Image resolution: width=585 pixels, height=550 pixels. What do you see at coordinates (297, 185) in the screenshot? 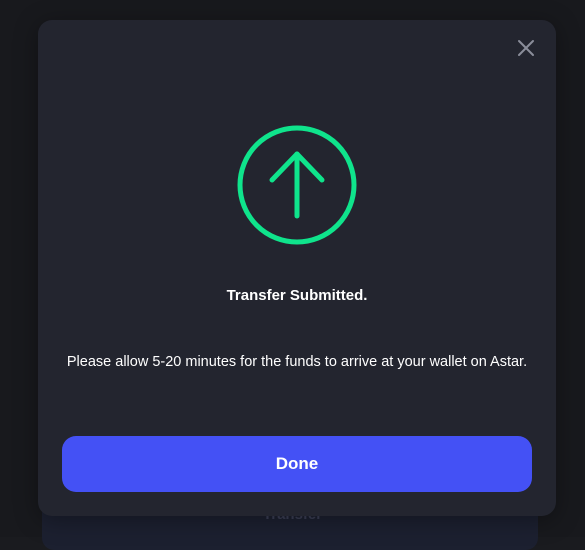
I see `arrow-up-circle-icon` at bounding box center [297, 185].